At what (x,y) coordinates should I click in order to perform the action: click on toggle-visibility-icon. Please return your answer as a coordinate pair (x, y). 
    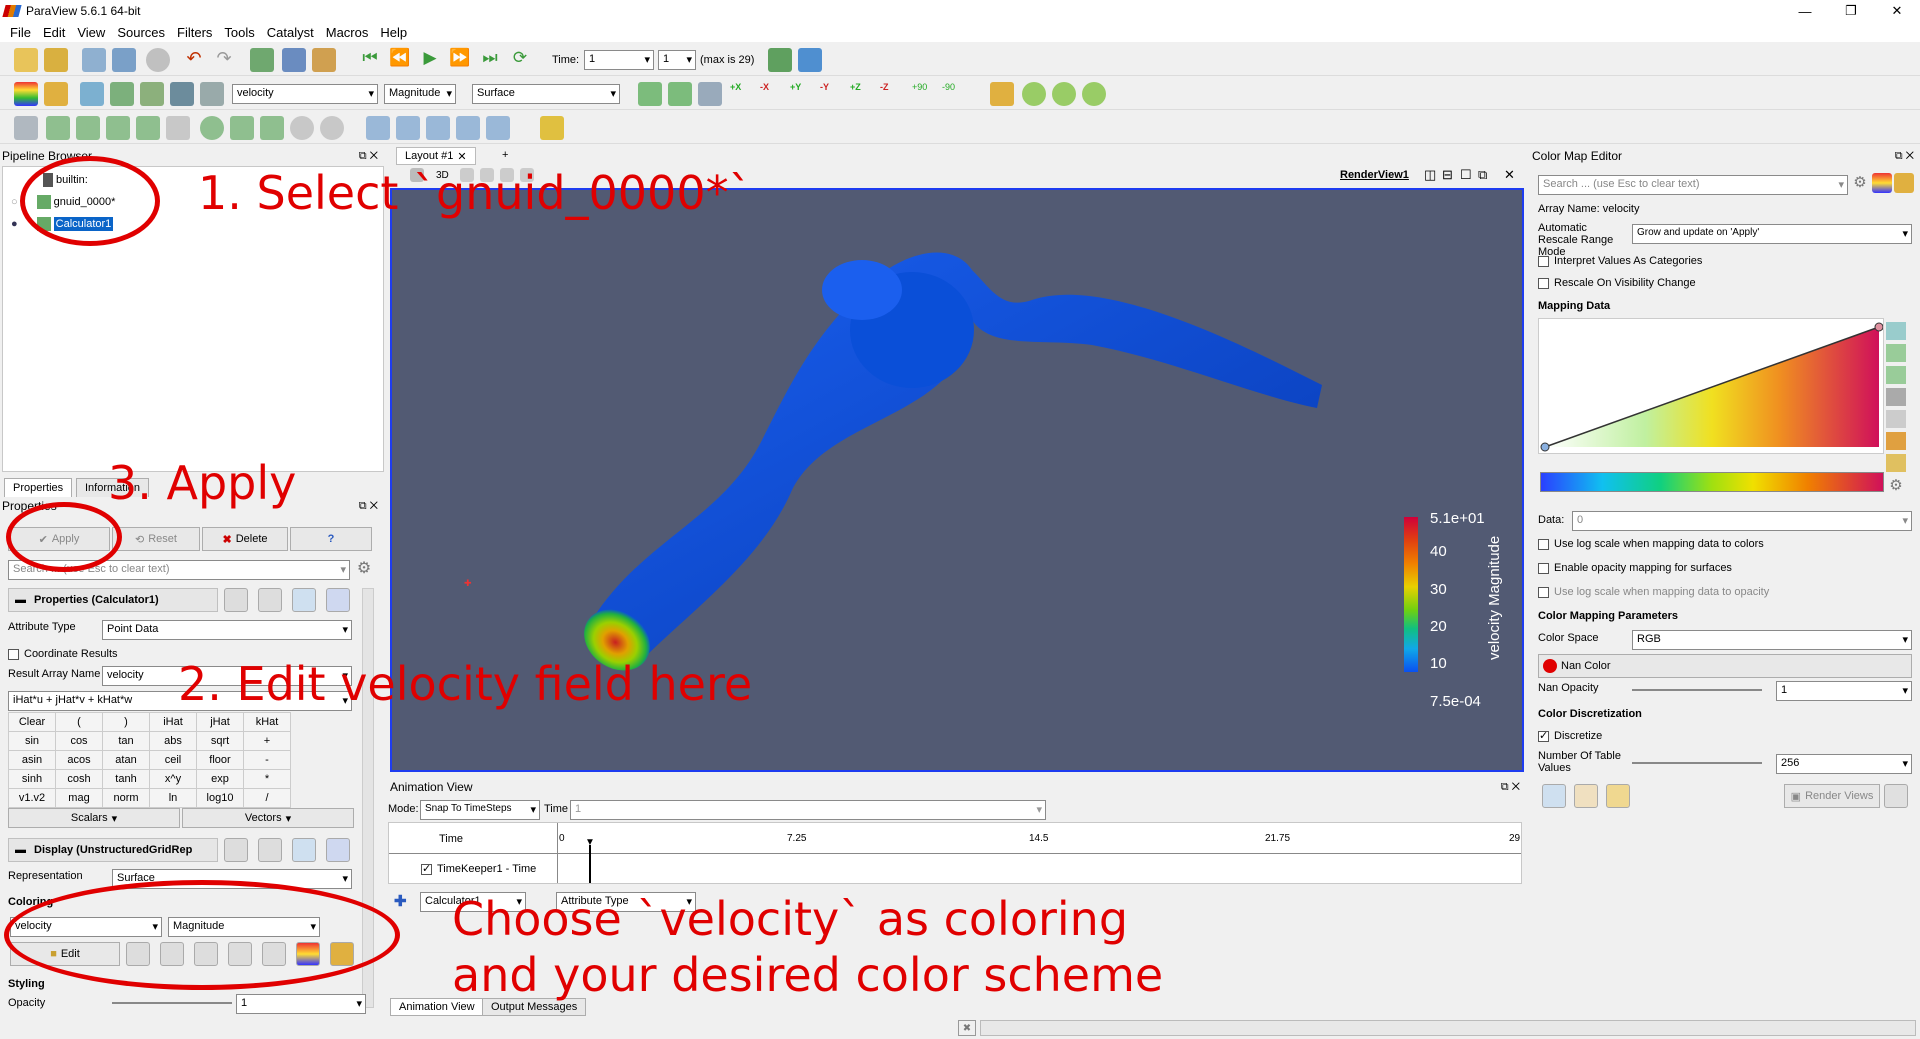
    Looking at the image, I should click on (212, 94).